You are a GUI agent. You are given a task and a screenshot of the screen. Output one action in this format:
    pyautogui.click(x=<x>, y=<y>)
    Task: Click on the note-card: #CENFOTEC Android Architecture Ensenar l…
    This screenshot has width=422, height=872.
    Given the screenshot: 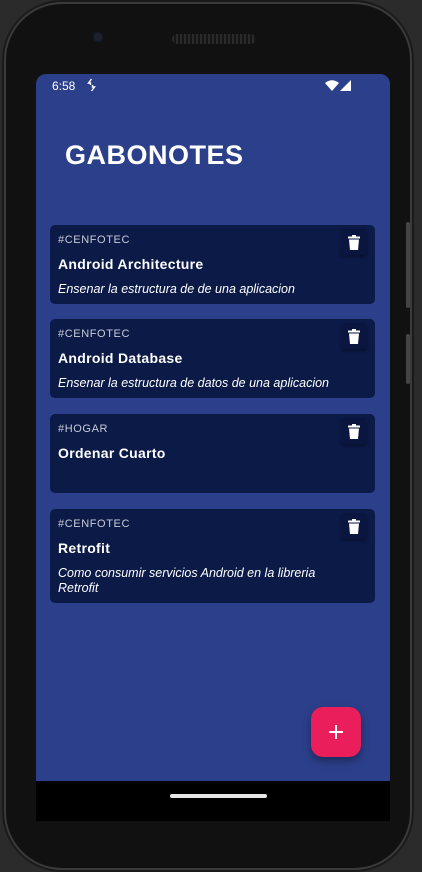 What is the action you would take?
    pyautogui.click(x=212, y=264)
    